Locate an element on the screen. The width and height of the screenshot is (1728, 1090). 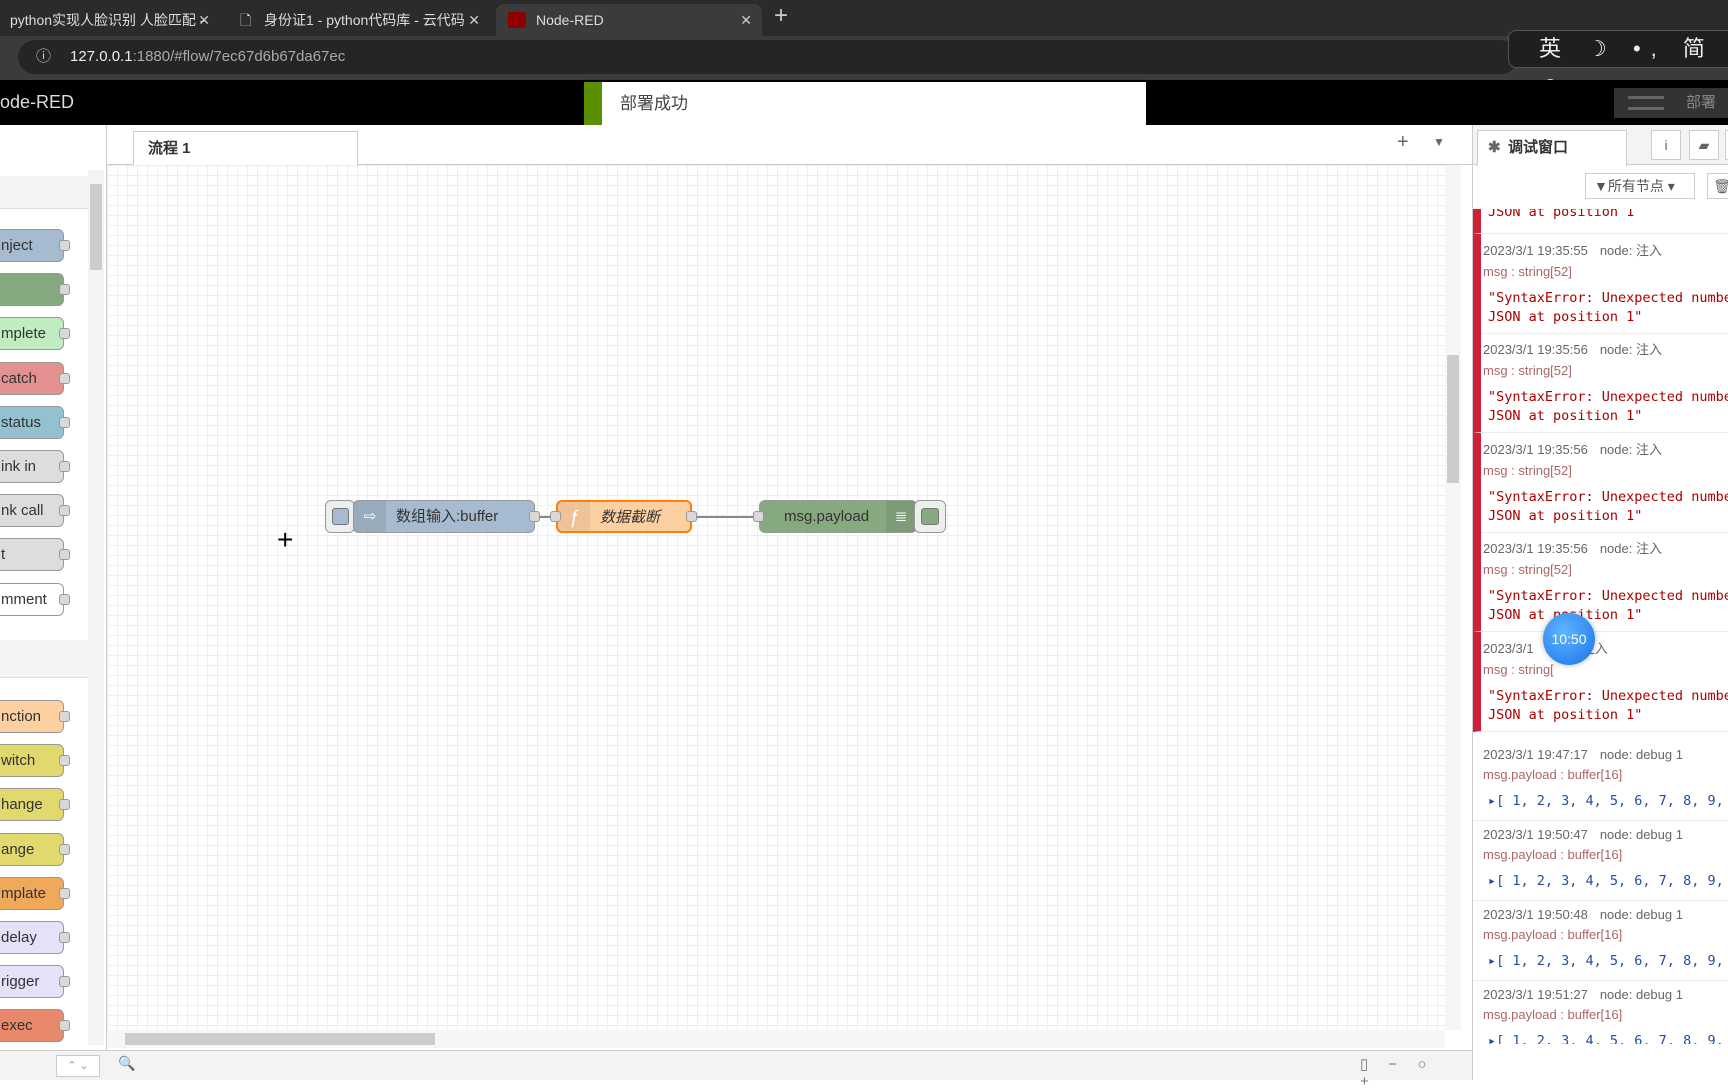
flow-list-button: ▼ is located at coordinates (1439, 142).